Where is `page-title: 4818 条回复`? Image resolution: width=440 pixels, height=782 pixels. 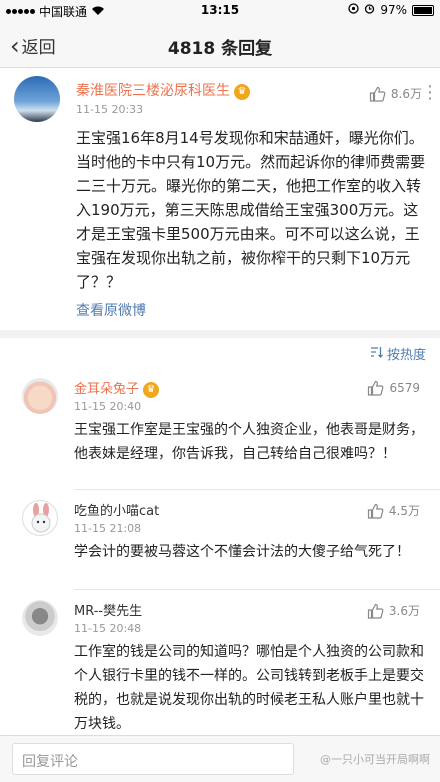 page-title: 4818 条回复 is located at coordinates (220, 49).